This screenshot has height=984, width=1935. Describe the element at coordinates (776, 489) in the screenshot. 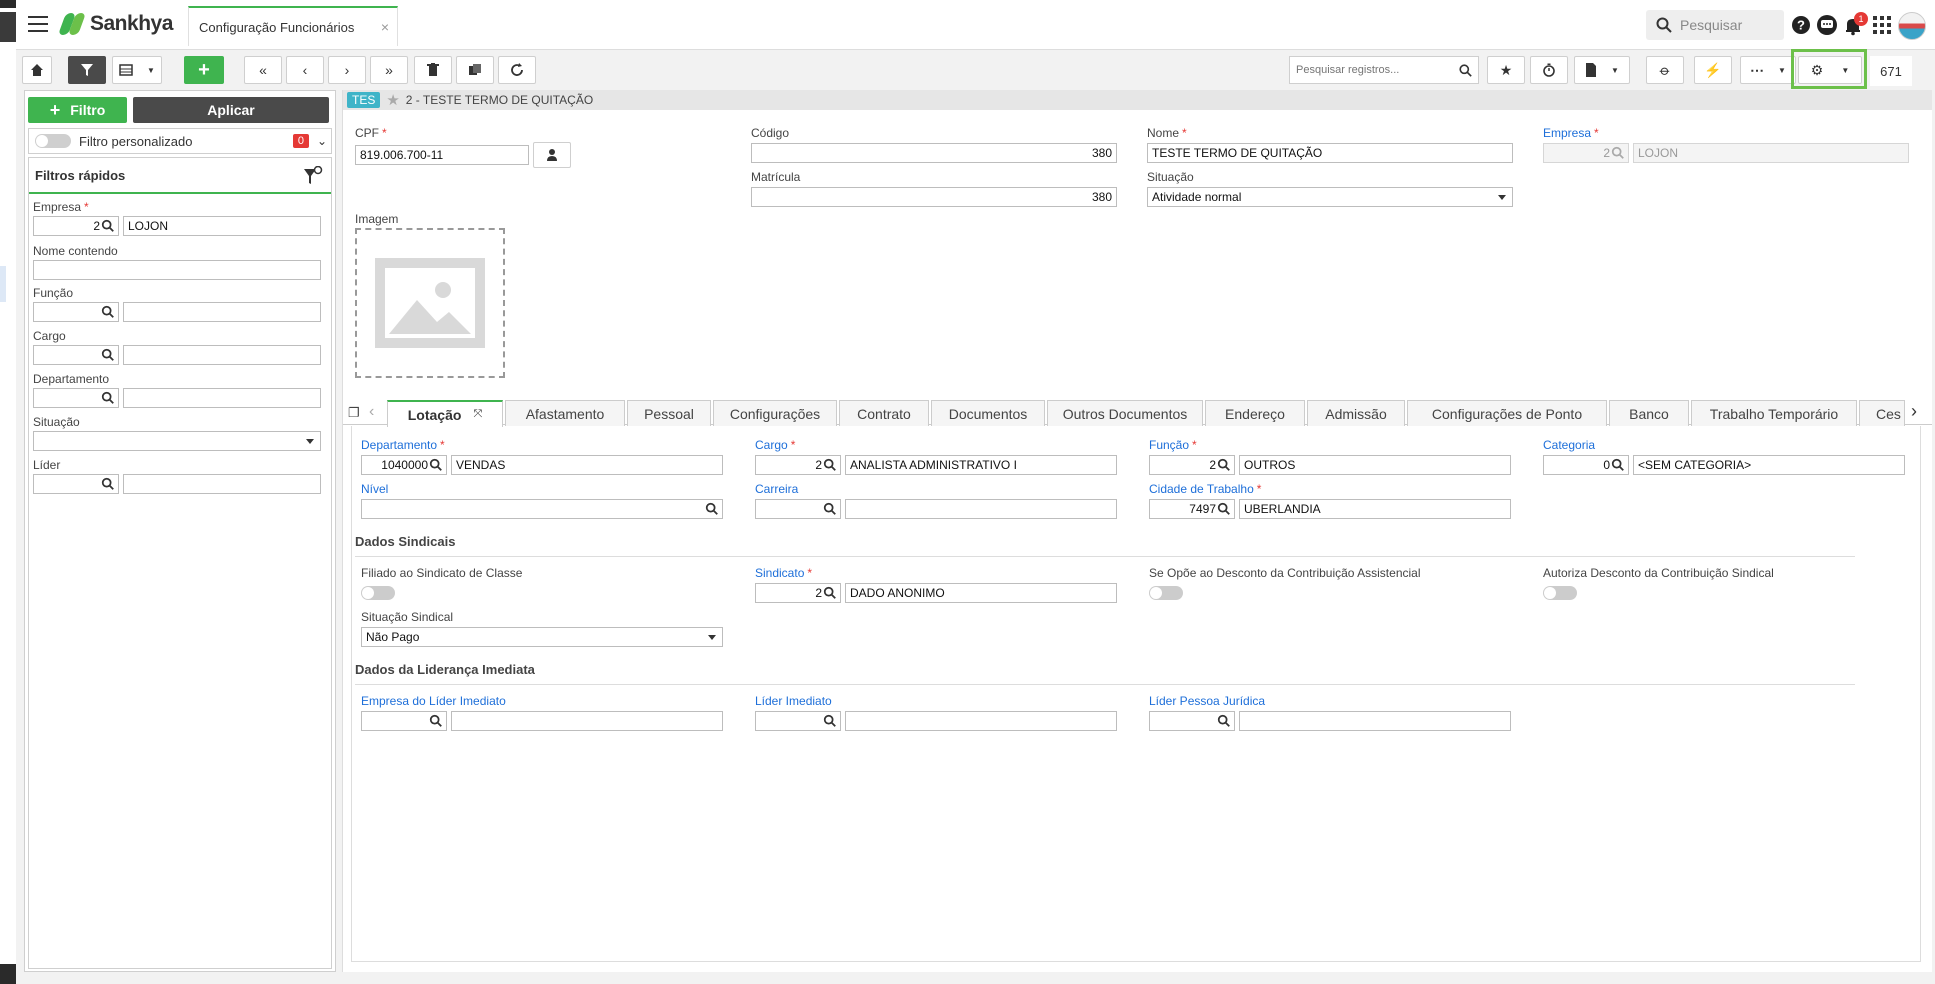

I see `carreira-label: Carreira` at that location.